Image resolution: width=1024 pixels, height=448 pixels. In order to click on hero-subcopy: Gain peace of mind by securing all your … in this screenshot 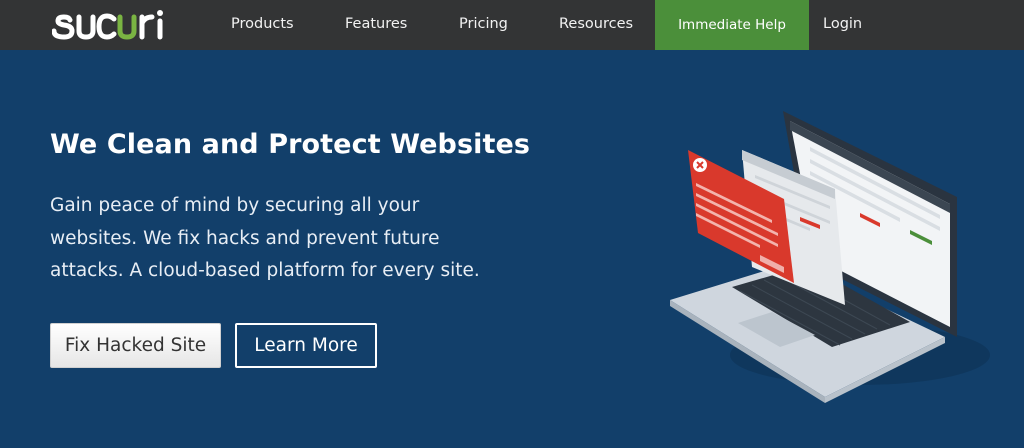, I will do `click(265, 238)`.